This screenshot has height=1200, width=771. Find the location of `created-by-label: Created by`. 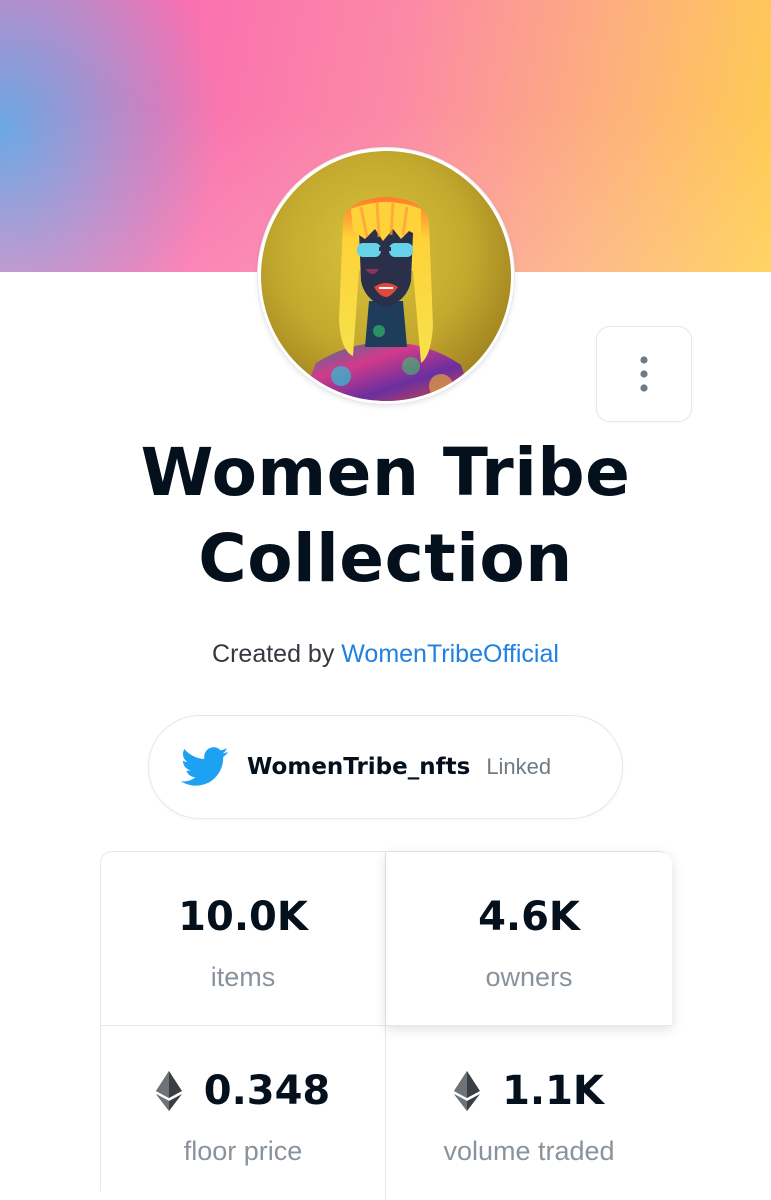

created-by-label: Created by is located at coordinates (273, 654).